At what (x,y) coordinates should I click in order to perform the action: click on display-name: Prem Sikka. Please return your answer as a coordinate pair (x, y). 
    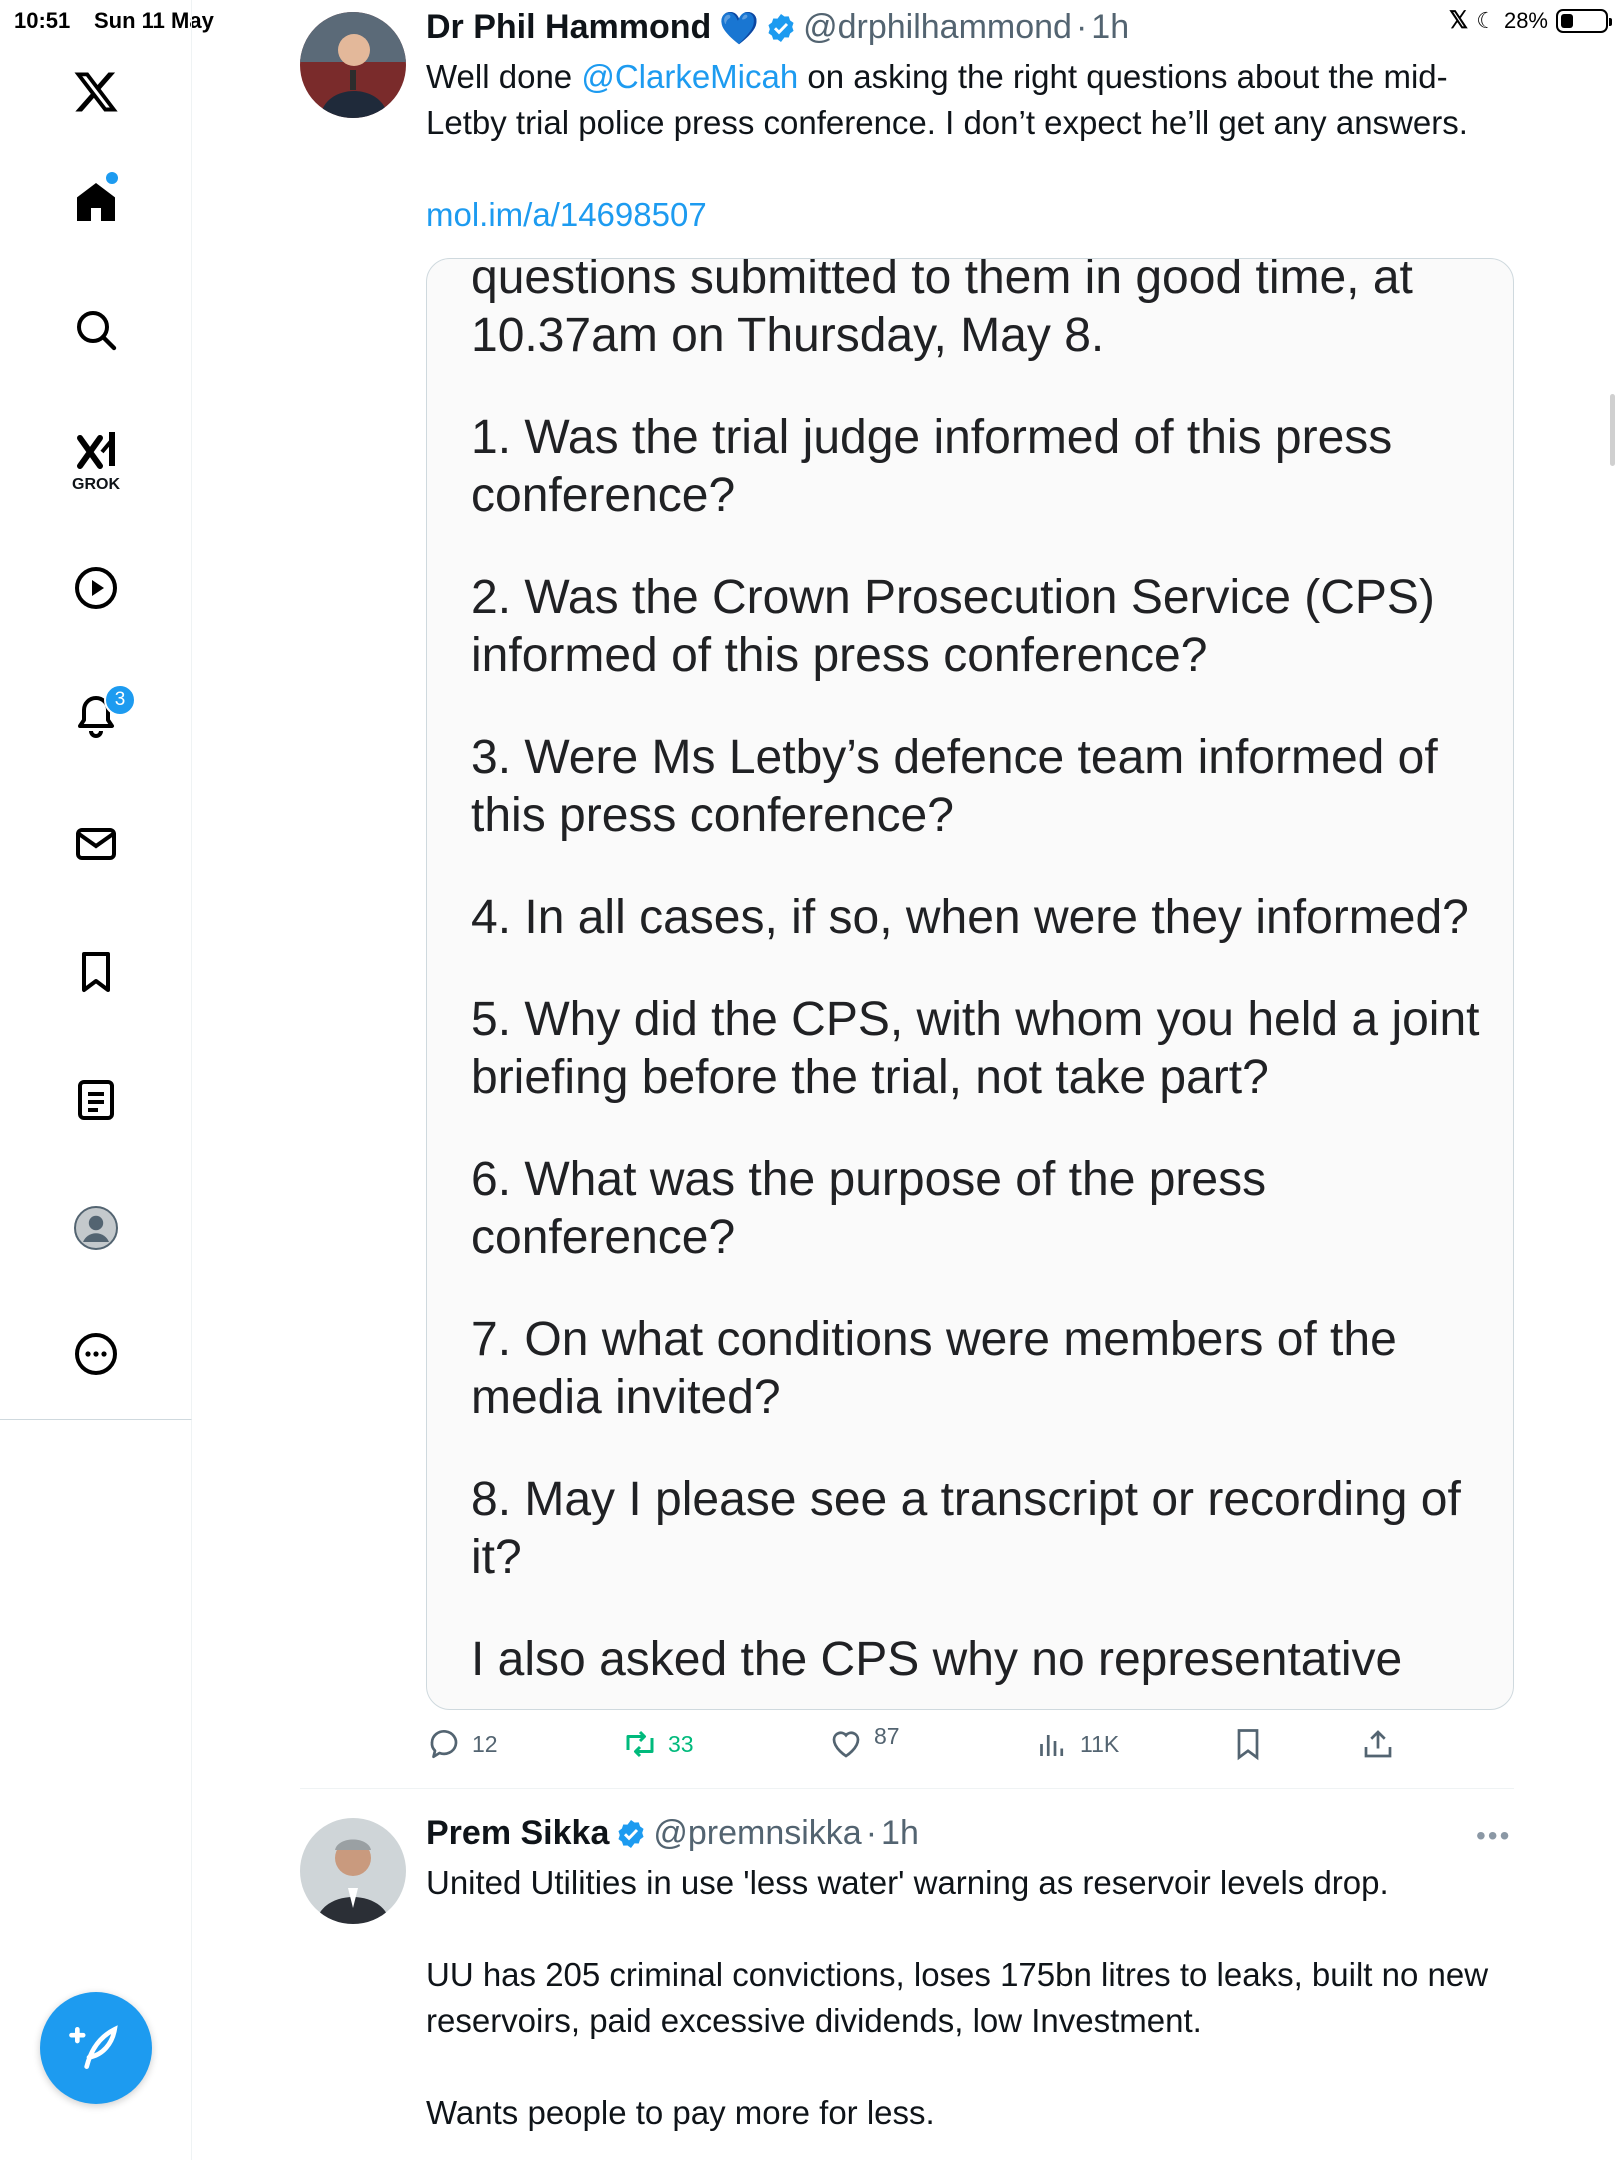
    Looking at the image, I should click on (517, 1833).